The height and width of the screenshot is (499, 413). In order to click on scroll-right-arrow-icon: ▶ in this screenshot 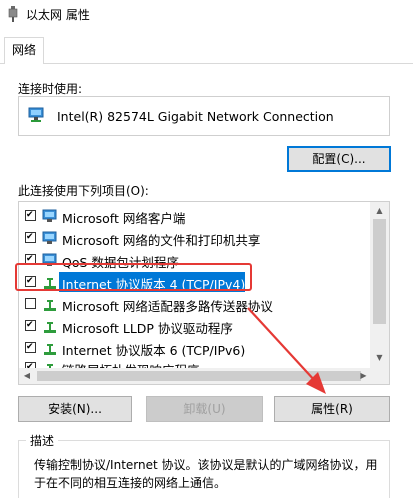, I will do `click(363, 376)`.